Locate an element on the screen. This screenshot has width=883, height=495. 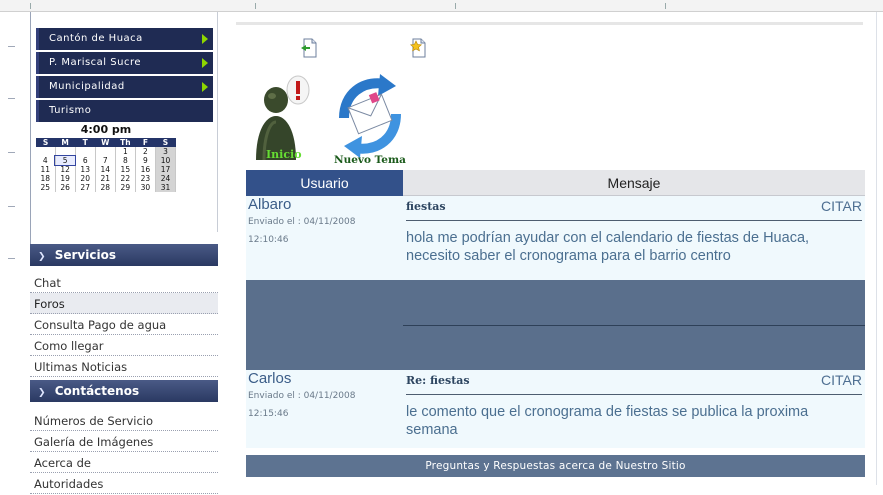
link-chat: Chat is located at coordinates (124, 282).